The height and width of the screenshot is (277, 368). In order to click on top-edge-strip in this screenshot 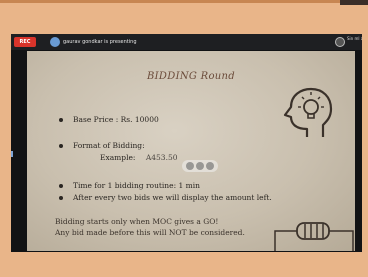, I will do `click(184, 1)`.